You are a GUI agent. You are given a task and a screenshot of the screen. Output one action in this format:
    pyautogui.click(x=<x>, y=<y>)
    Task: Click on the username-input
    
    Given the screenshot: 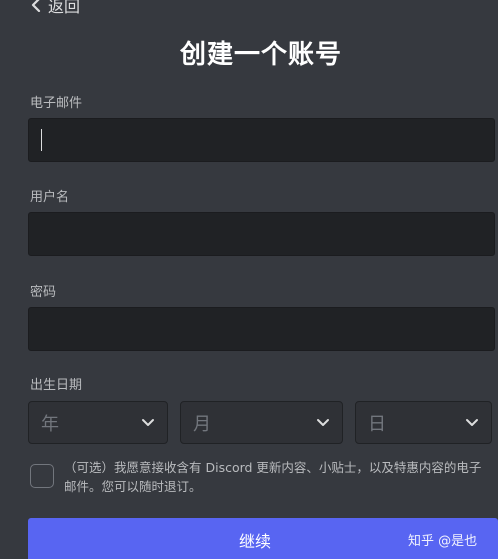 What is the action you would take?
    pyautogui.click(x=261, y=234)
    